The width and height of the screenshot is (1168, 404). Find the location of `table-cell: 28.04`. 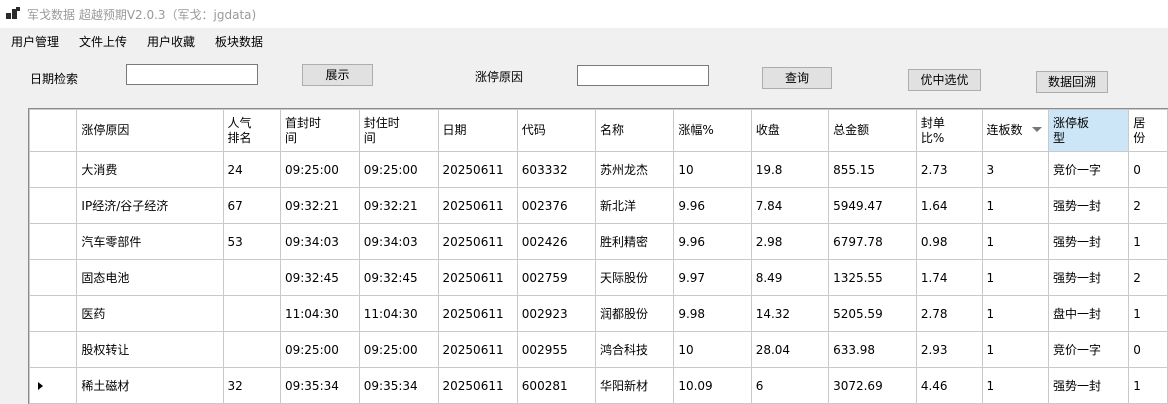

table-cell: 28.04 is located at coordinates (790, 349).